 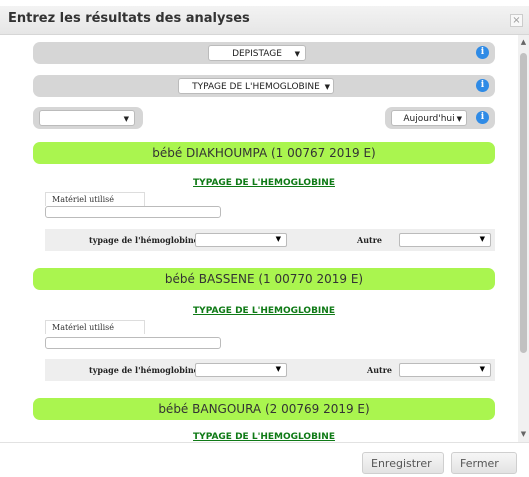 What do you see at coordinates (516, 20) in the screenshot?
I see `close-icon: ×` at bounding box center [516, 20].